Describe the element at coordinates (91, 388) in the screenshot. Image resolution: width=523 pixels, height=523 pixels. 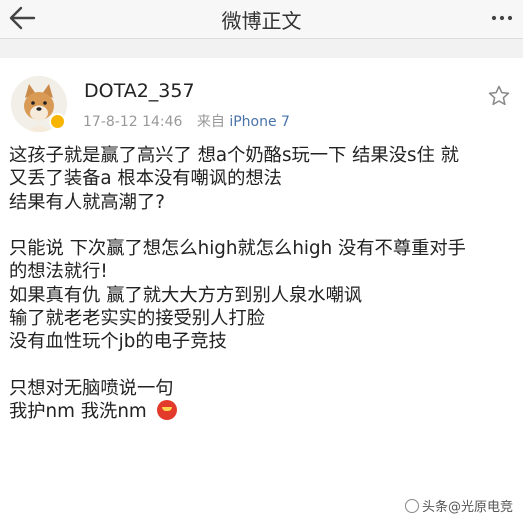
I see `content-line: 只想对无脑喷说一句` at that location.